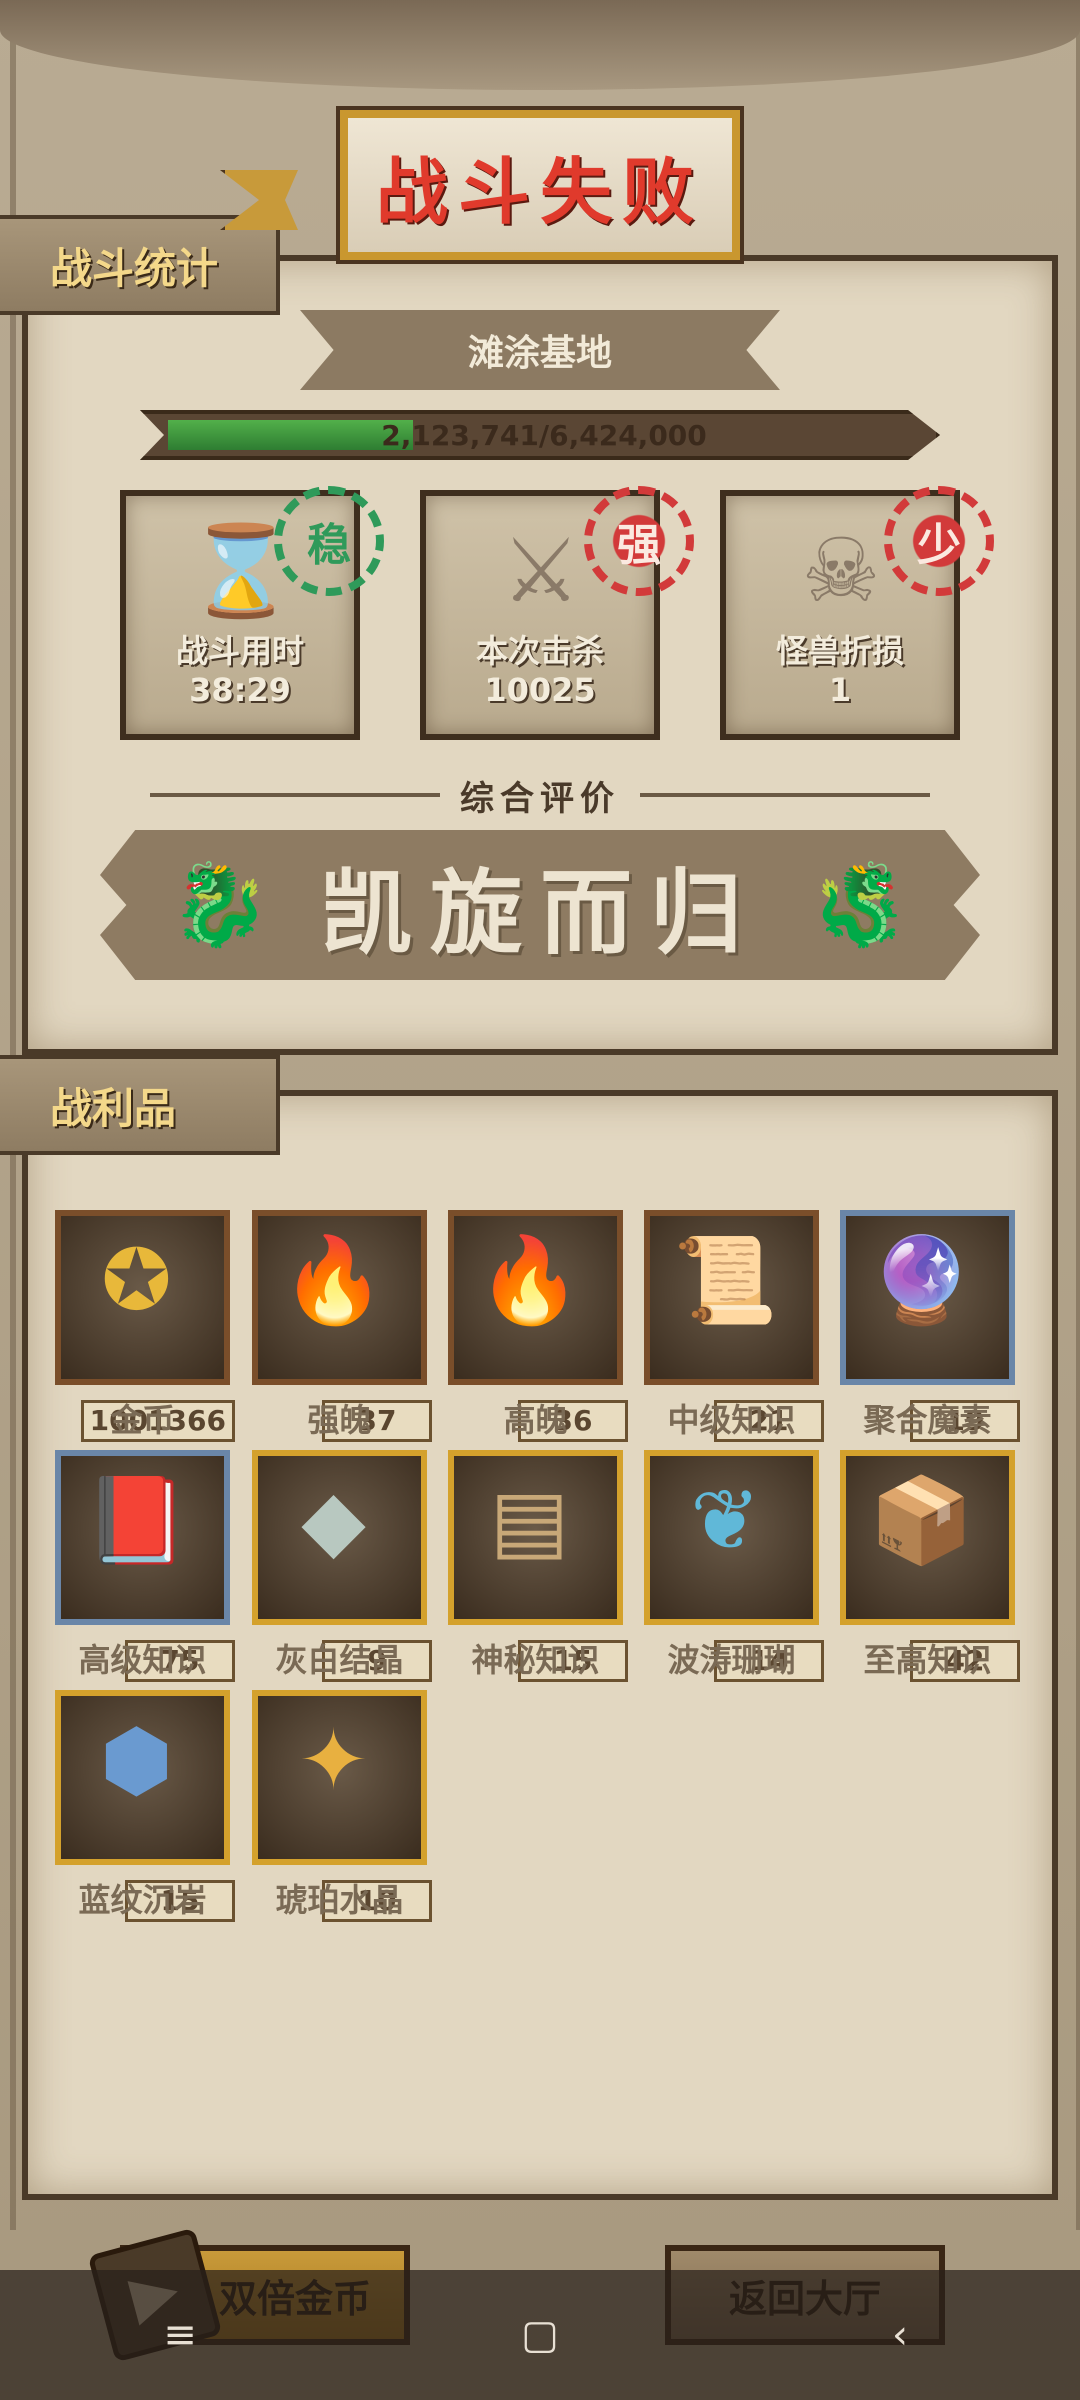 The height and width of the screenshot is (2400, 1080). Describe the element at coordinates (333, 1280) in the screenshot. I see `fire-spirit-icon: 🔥` at that location.